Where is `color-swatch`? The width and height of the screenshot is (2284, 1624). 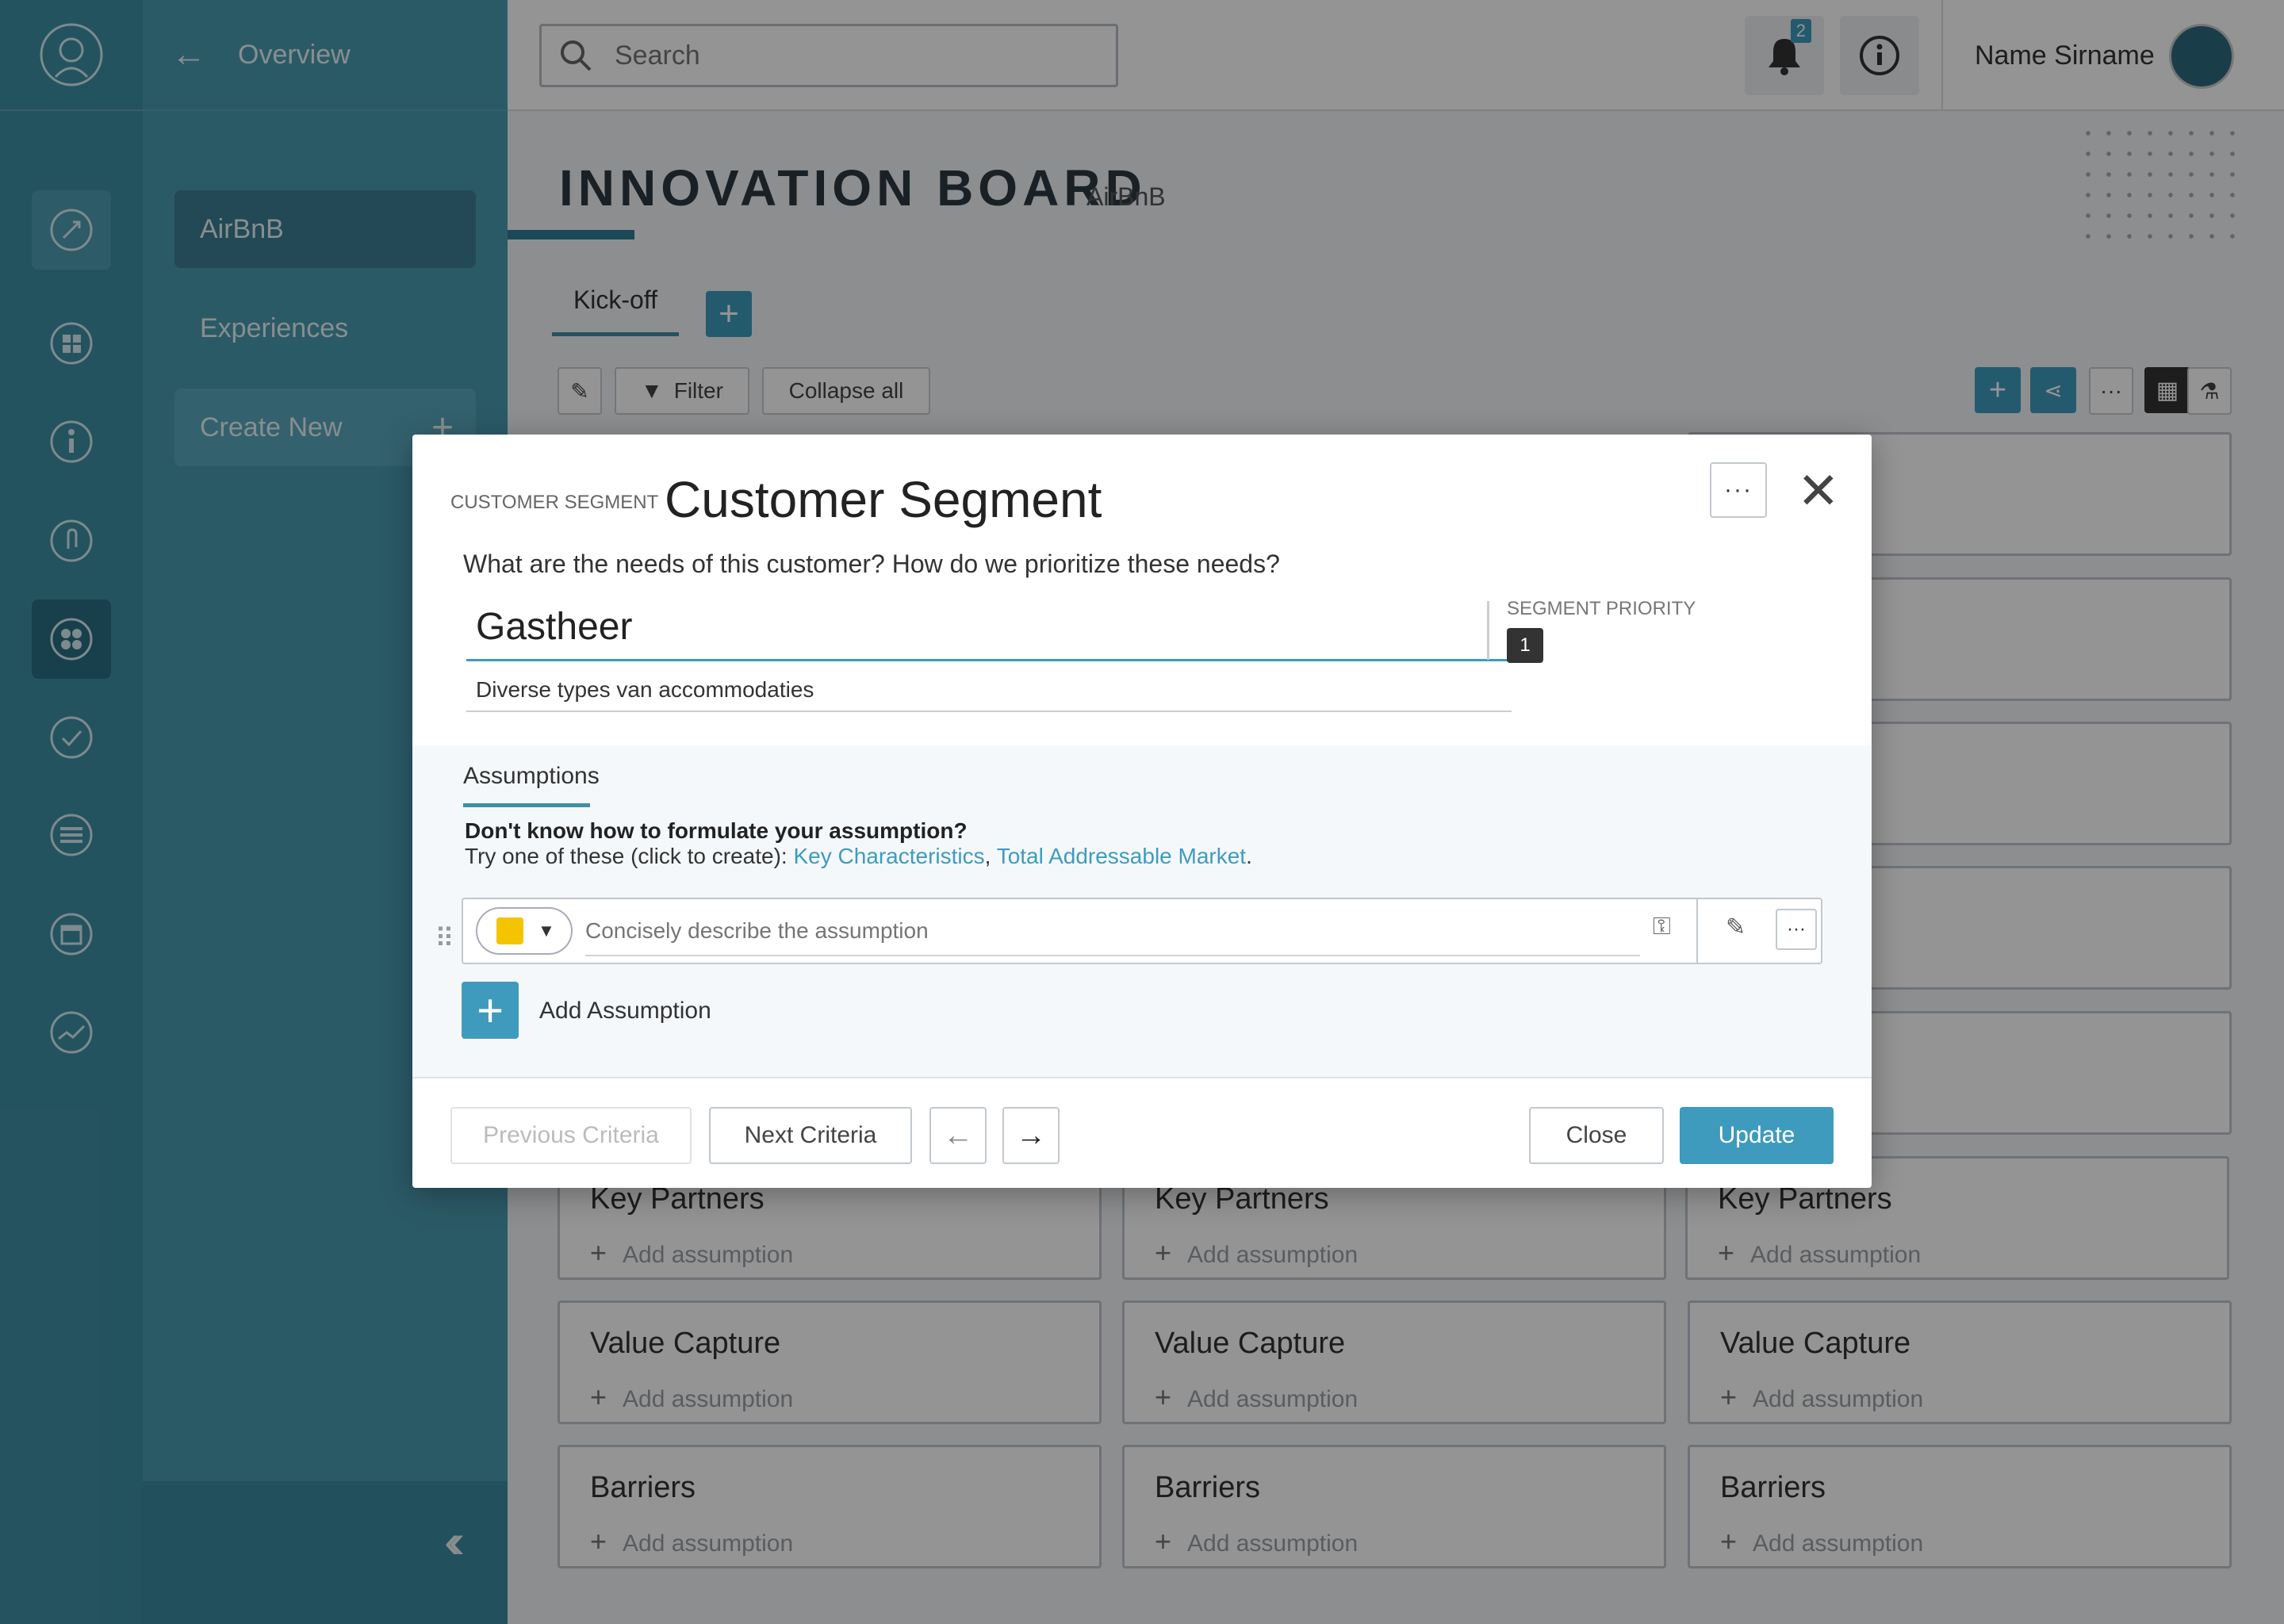 color-swatch is located at coordinates (509, 930).